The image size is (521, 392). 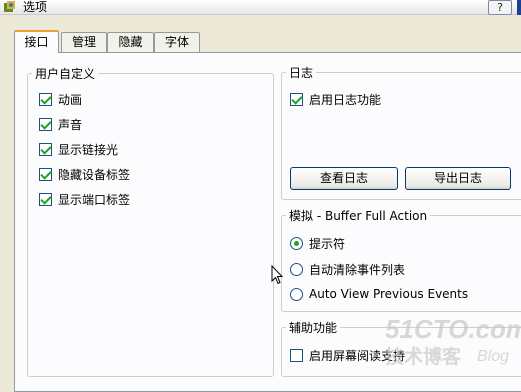 What do you see at coordinates (130, 42) in the screenshot?
I see `tab-hidden: 隐藏` at bounding box center [130, 42].